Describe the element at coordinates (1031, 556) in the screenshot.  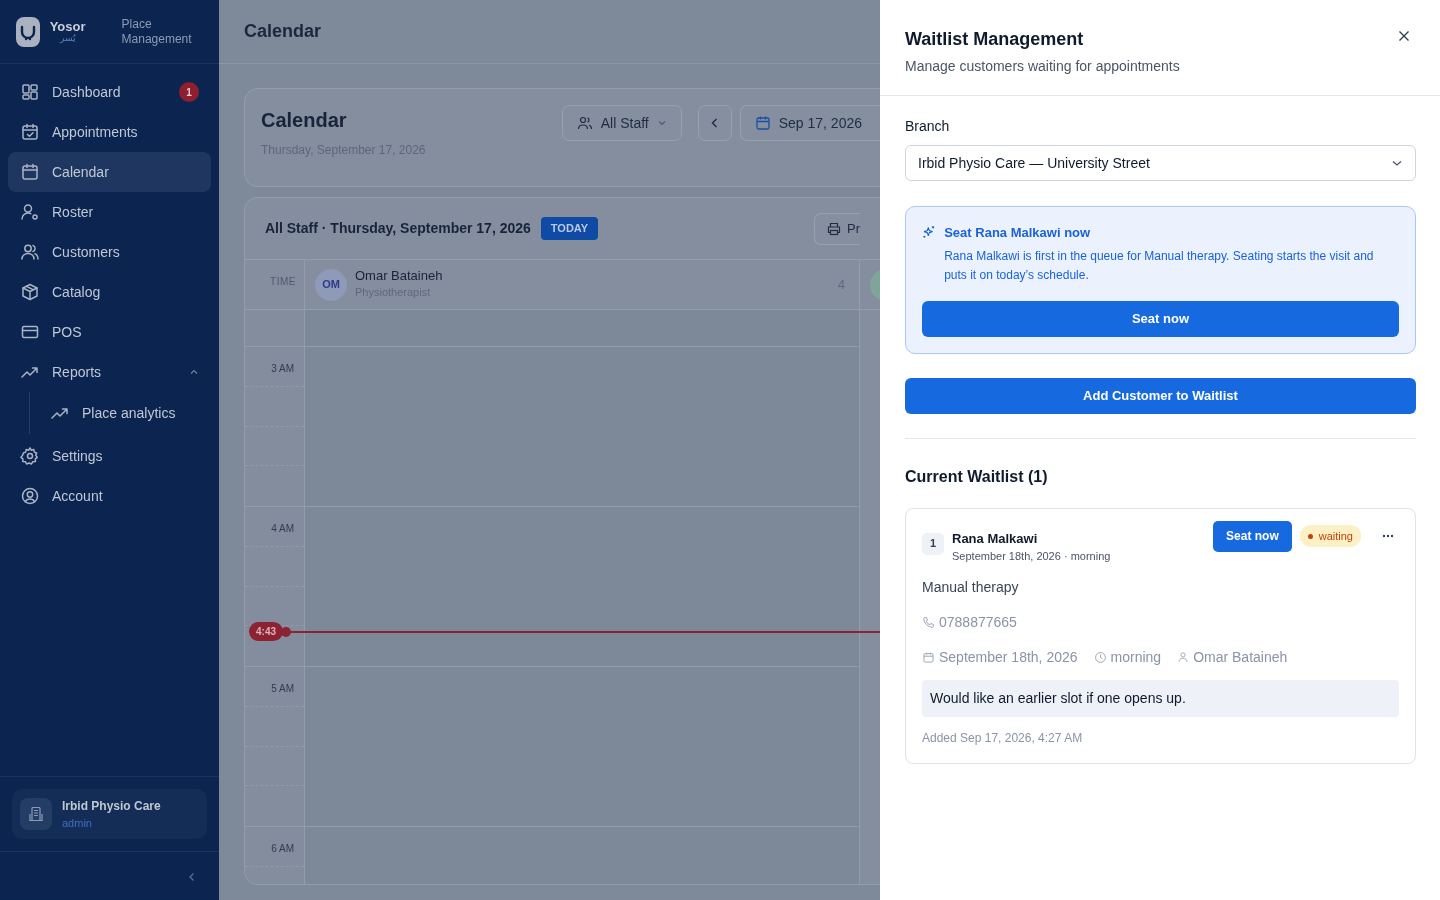
I see `preferred-slot: September 18th, 2026 · morning` at that location.